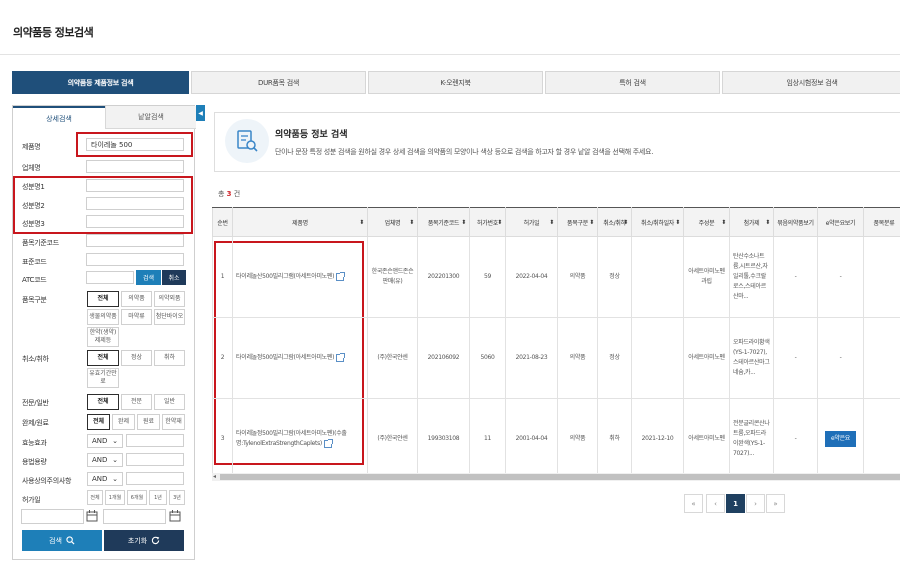 The width and height of the screenshot is (900, 572). What do you see at coordinates (300, 222) in the screenshot?
I see `col-product-name: 제품명 ⬍` at bounding box center [300, 222].